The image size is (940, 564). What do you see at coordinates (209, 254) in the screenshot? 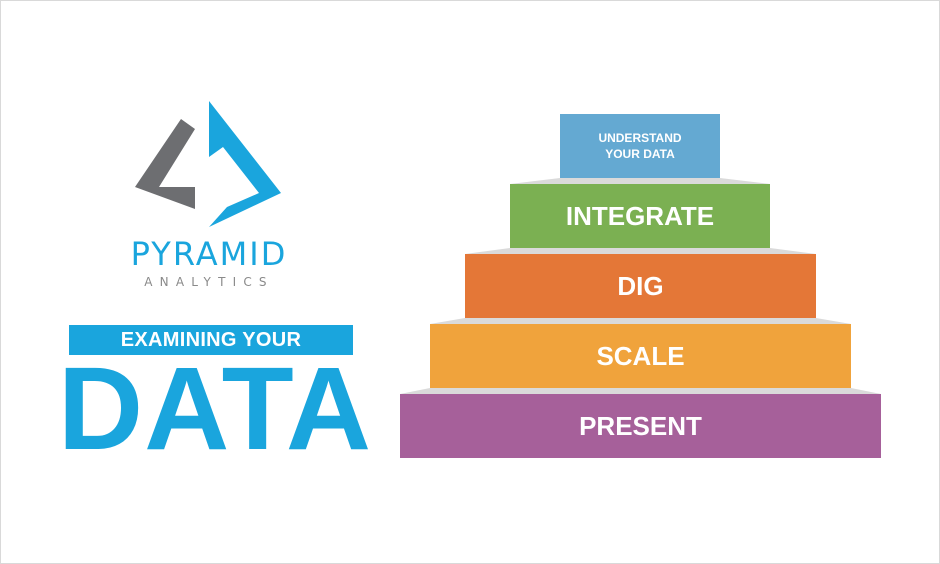
I see `logo-name: PYRAMID` at bounding box center [209, 254].